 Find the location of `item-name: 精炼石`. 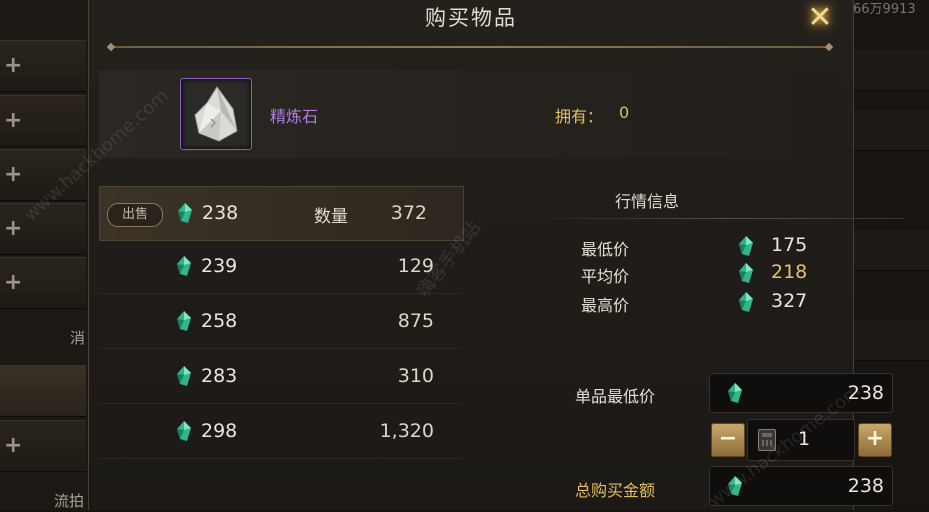

item-name: 精炼石 is located at coordinates (294, 116).